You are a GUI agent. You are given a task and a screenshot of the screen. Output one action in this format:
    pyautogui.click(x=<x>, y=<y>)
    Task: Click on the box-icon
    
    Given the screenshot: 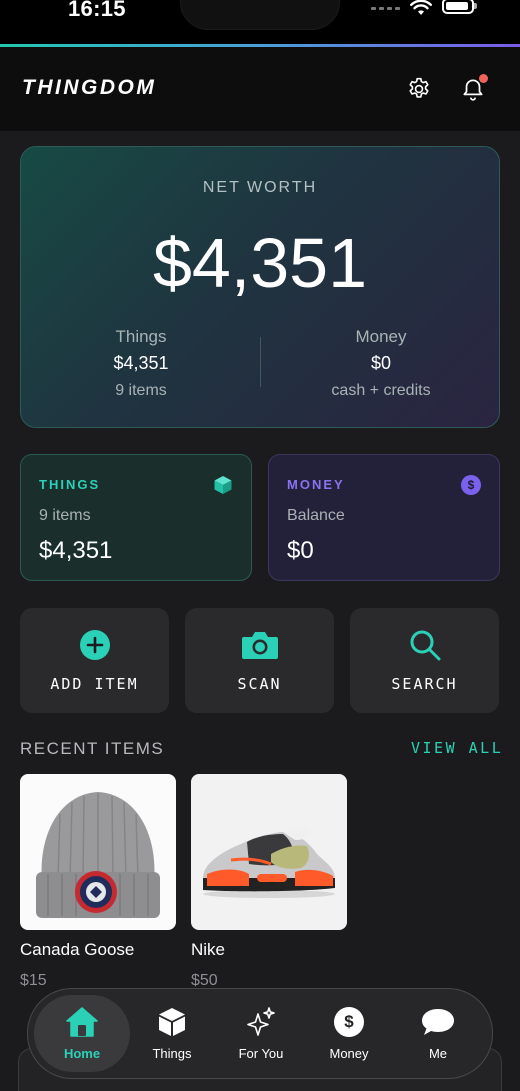 What is the action you would take?
    pyautogui.click(x=172, y=1022)
    